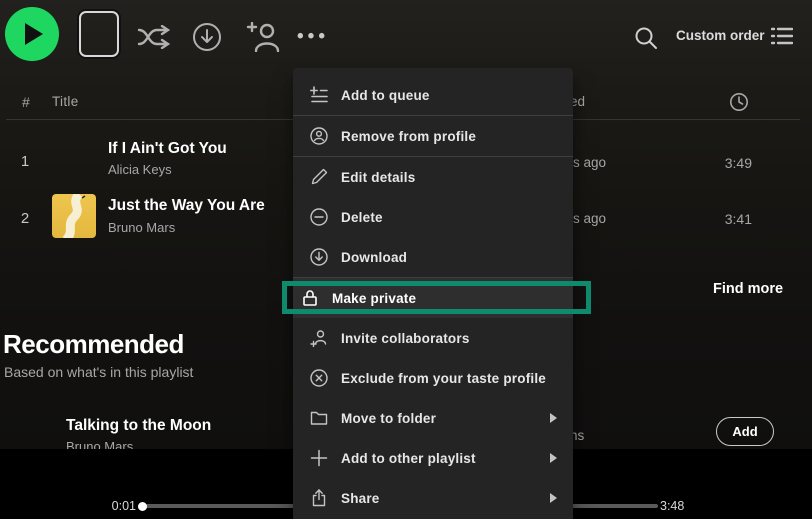 This screenshot has height=519, width=812. Describe the element at coordinates (319, 95) in the screenshot. I see `add-to-queue-icon` at that location.